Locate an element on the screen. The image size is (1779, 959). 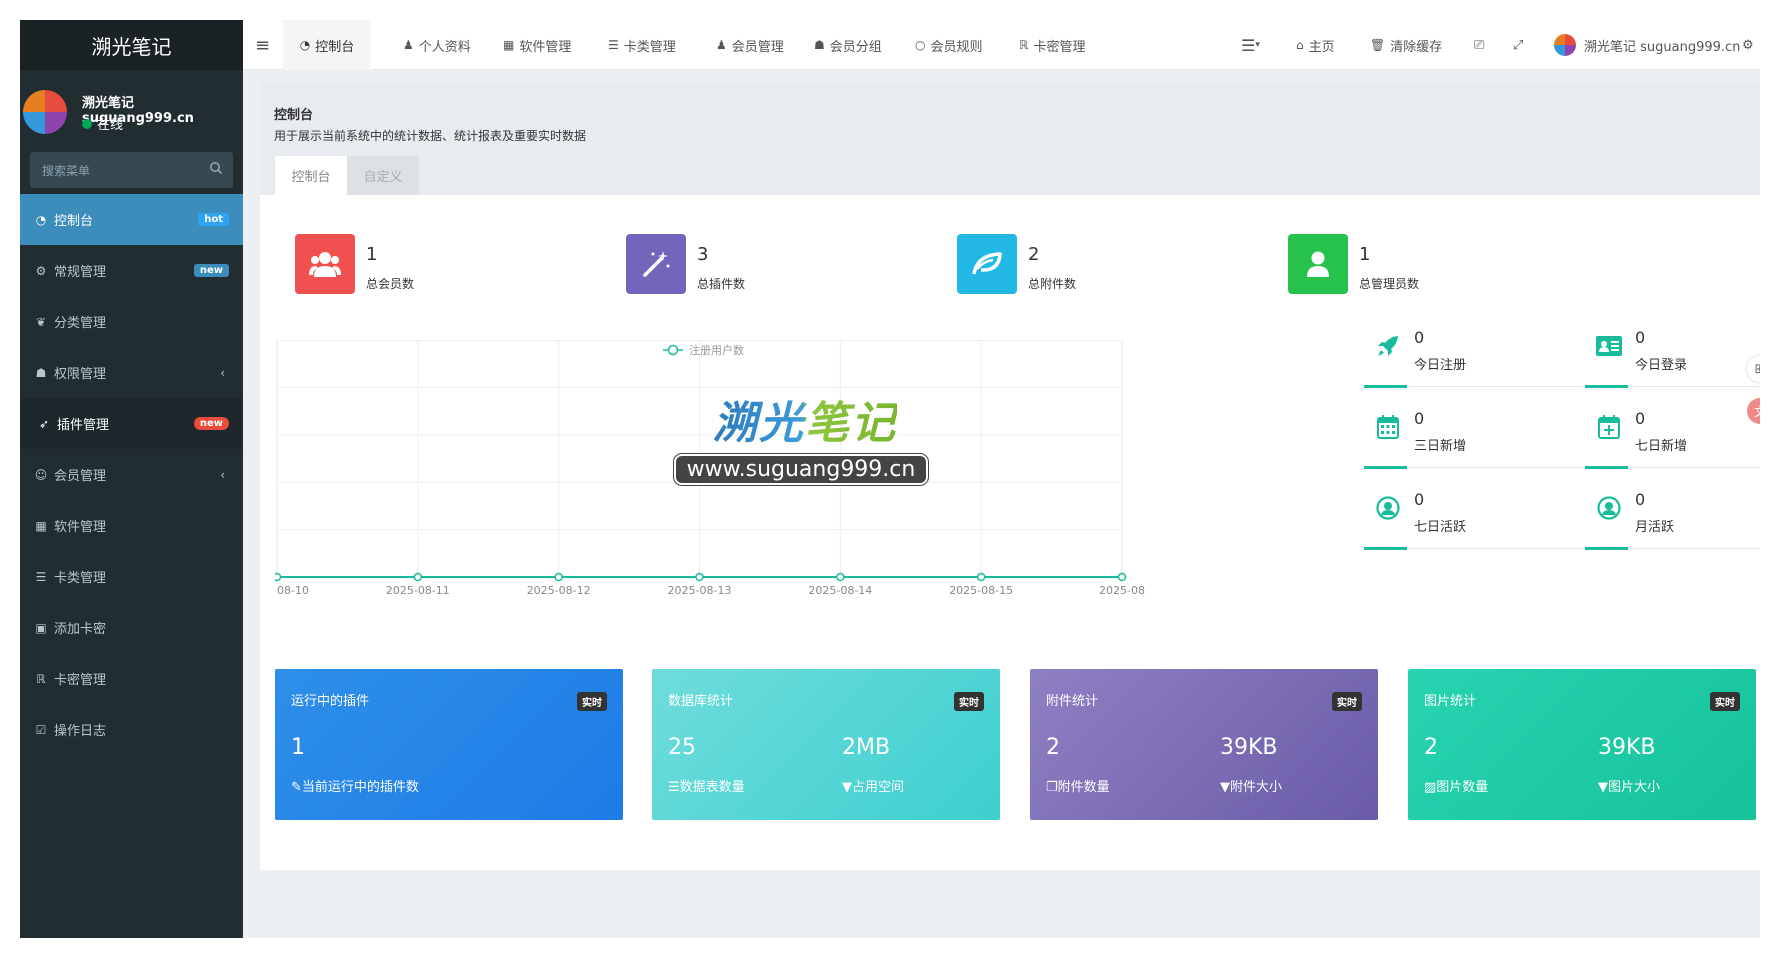
cogs-icon: ⚙ is located at coordinates (41, 270).